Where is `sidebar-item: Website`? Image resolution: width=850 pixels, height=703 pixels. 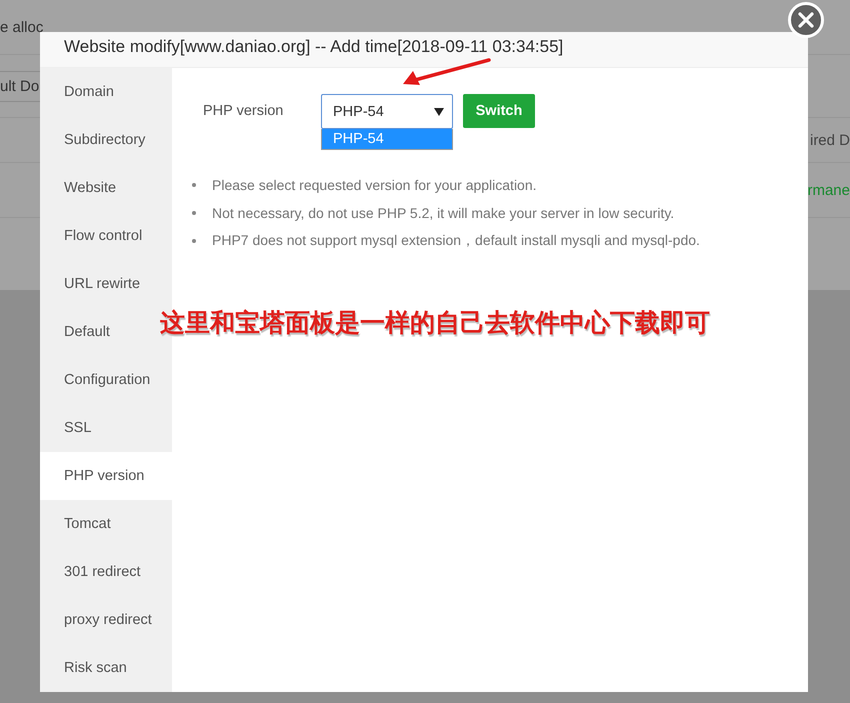
sidebar-item: Website is located at coordinates (106, 188).